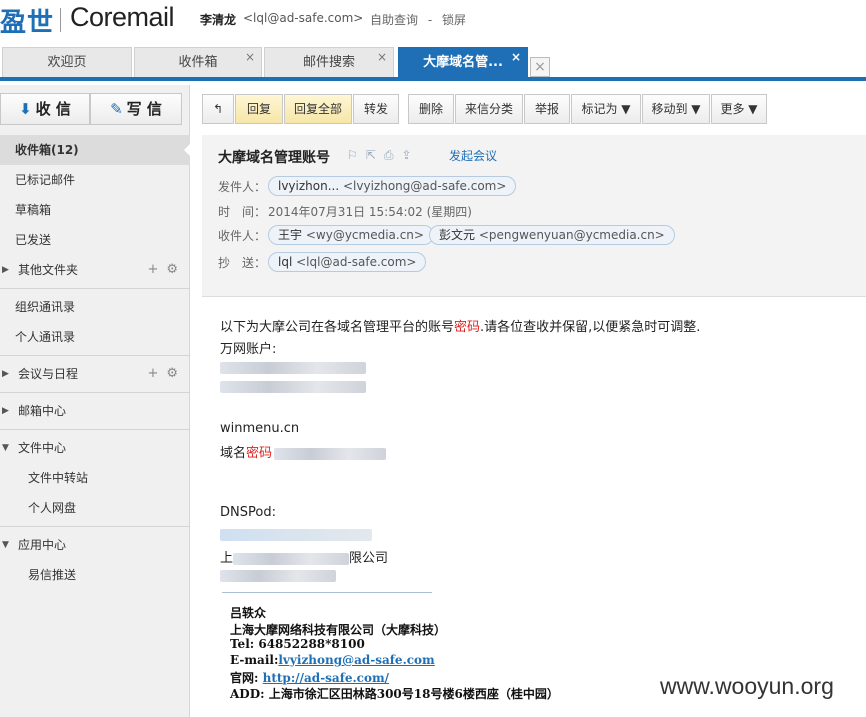 The width and height of the screenshot is (866, 717). I want to click on company-line: 上 限公司, so click(304, 556).